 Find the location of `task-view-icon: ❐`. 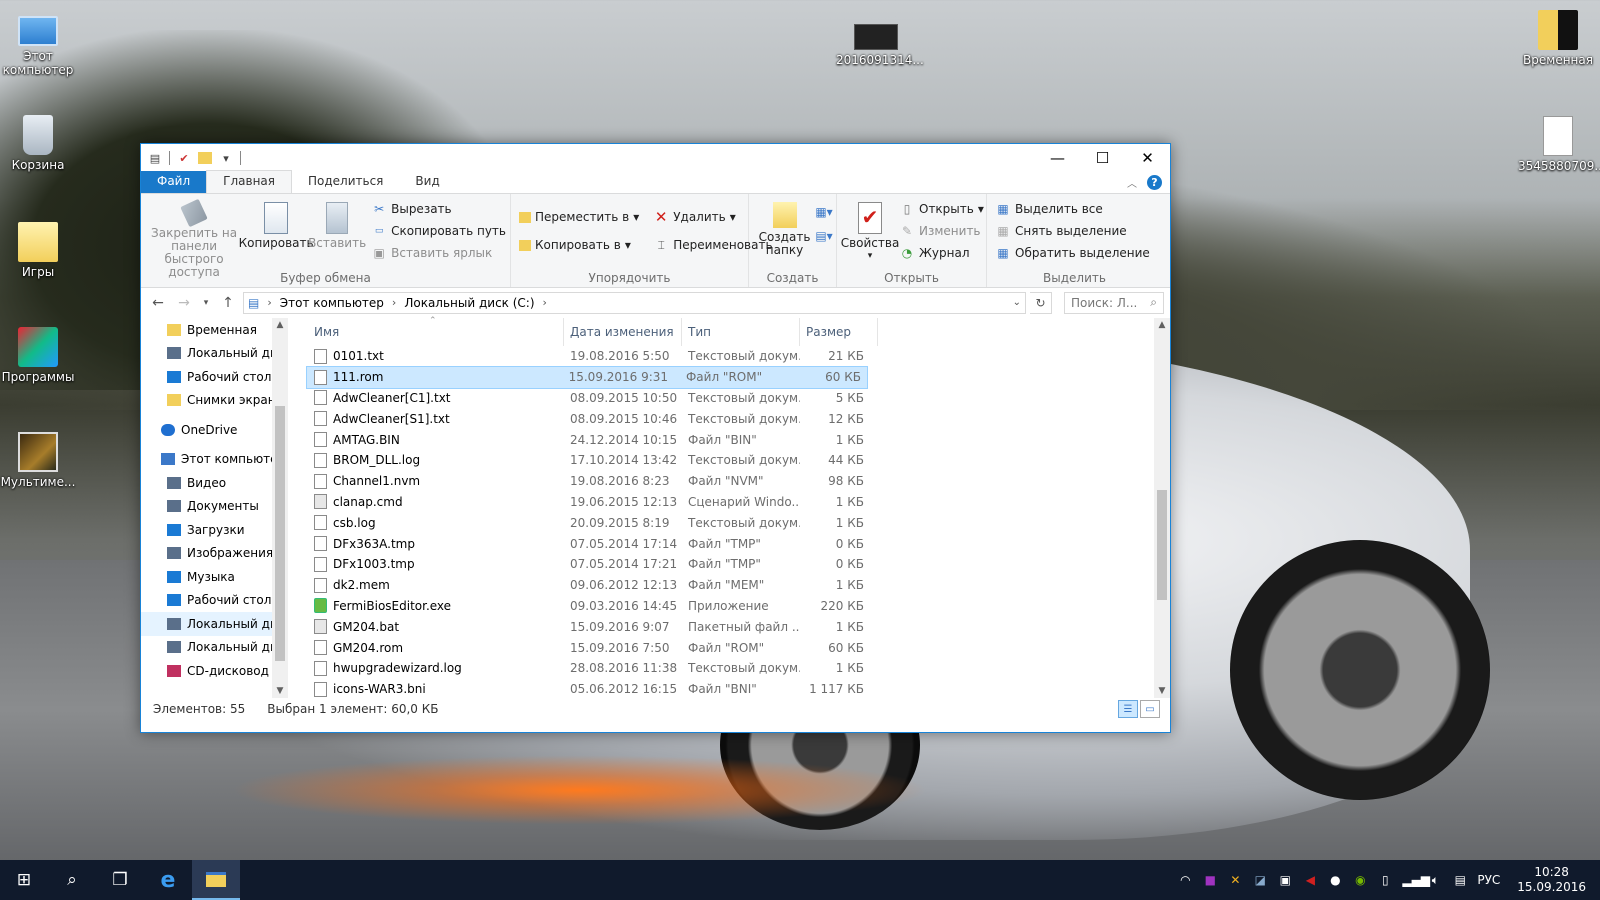

task-view-icon: ❐ is located at coordinates (120, 880).